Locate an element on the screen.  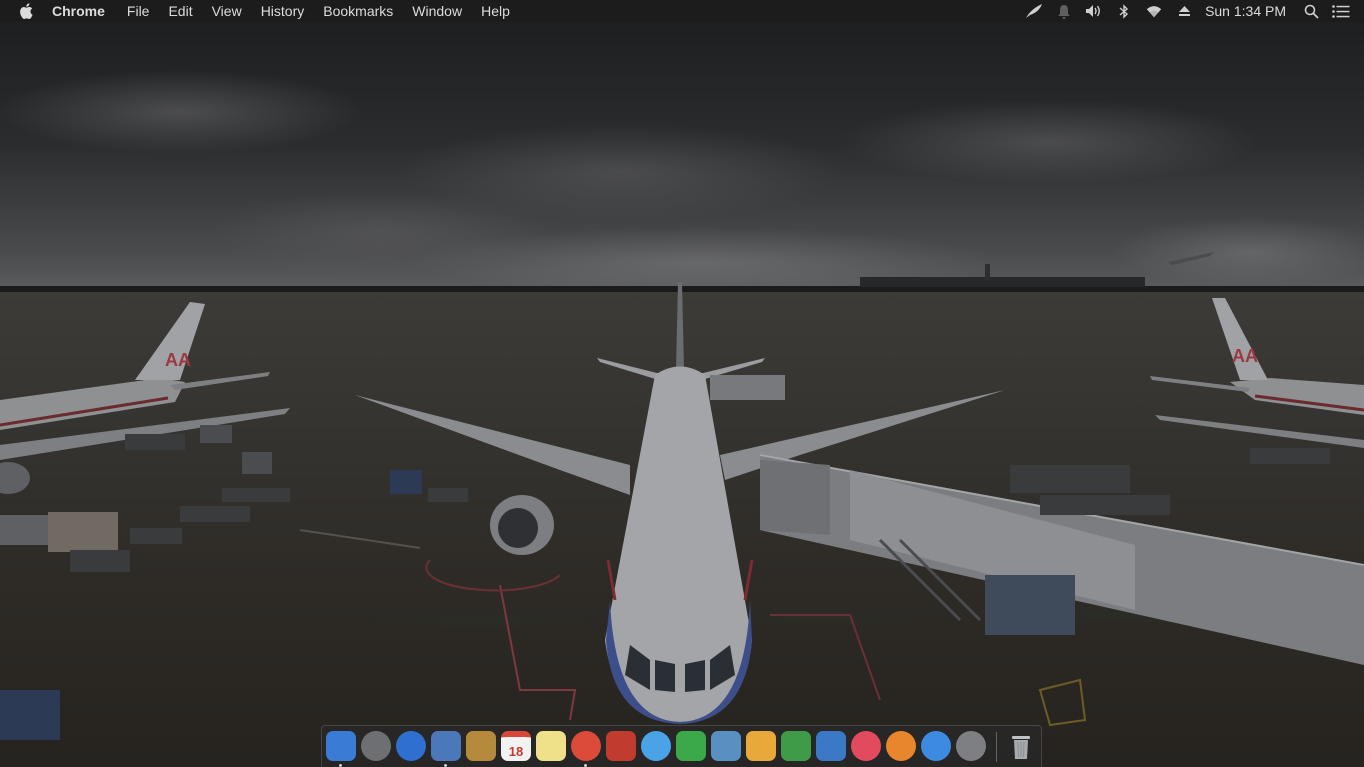
ibooks-icon is located at coordinates (901, 746).